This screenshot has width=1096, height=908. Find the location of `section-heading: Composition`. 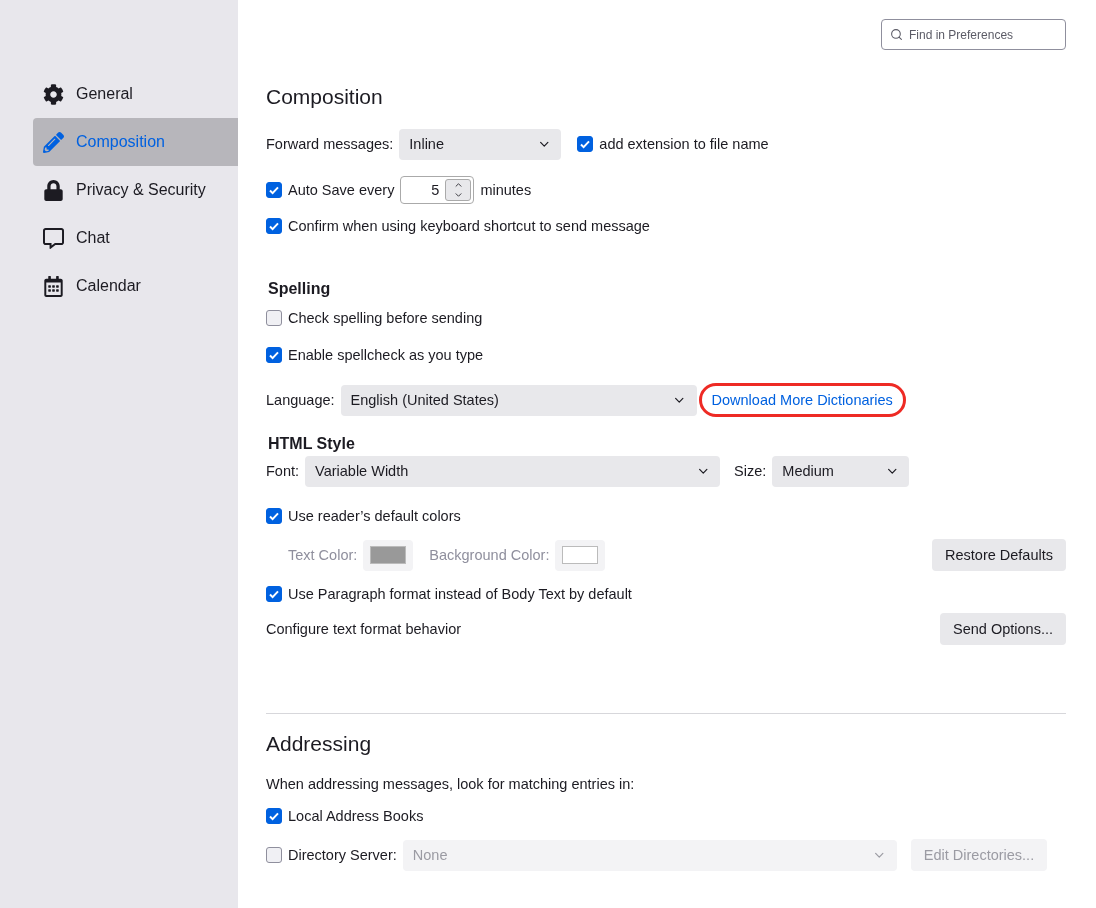

section-heading: Composition is located at coordinates (325, 97).